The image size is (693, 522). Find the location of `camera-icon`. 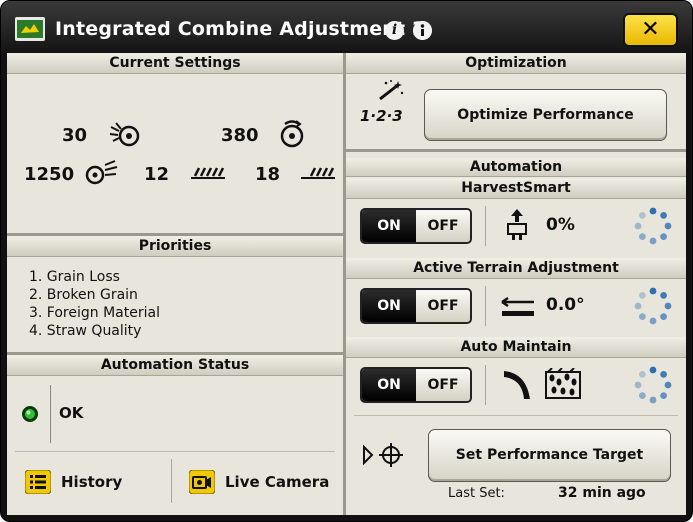

camera-icon is located at coordinates (202, 482).